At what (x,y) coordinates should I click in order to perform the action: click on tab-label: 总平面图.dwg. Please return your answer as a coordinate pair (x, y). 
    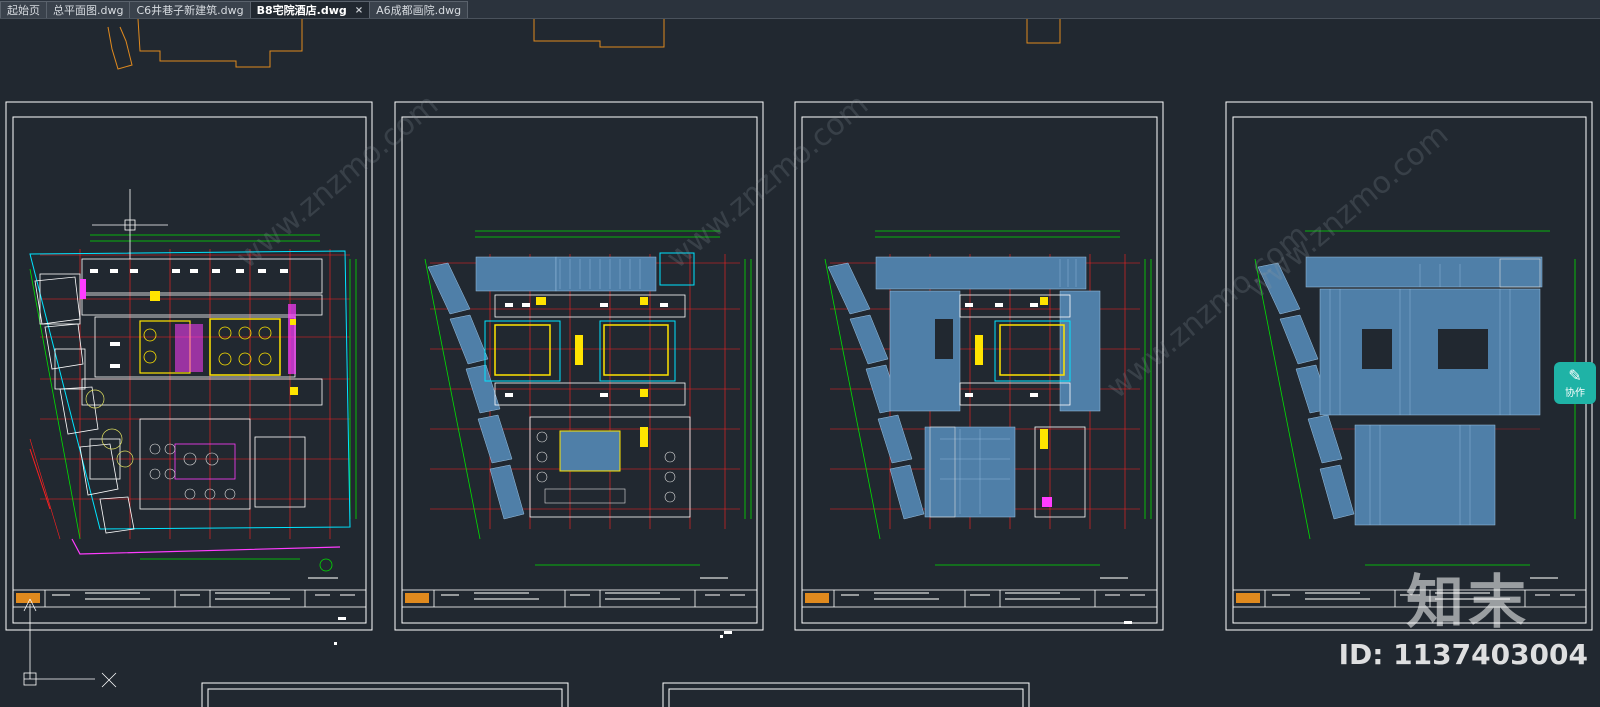
    Looking at the image, I should click on (88, 10).